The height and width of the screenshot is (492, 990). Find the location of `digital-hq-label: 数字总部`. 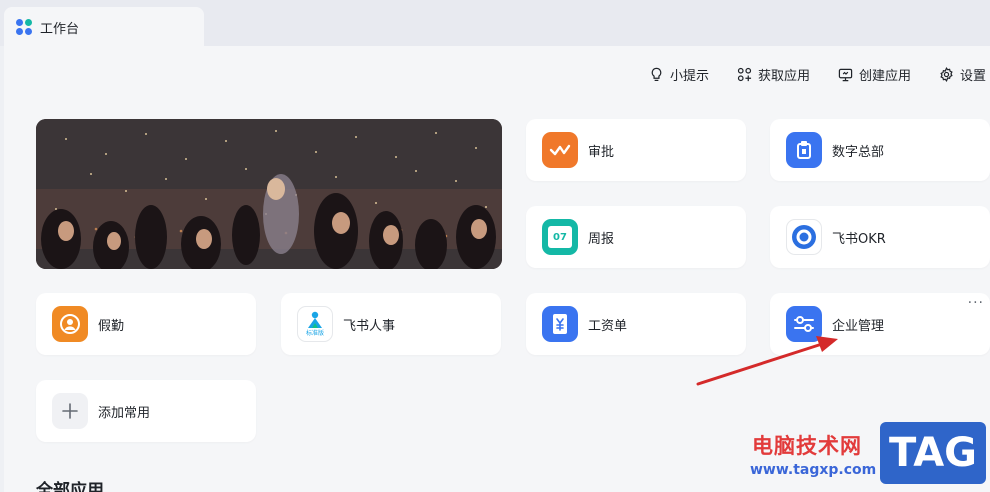

digital-hq-label: 数字总部 is located at coordinates (858, 152).